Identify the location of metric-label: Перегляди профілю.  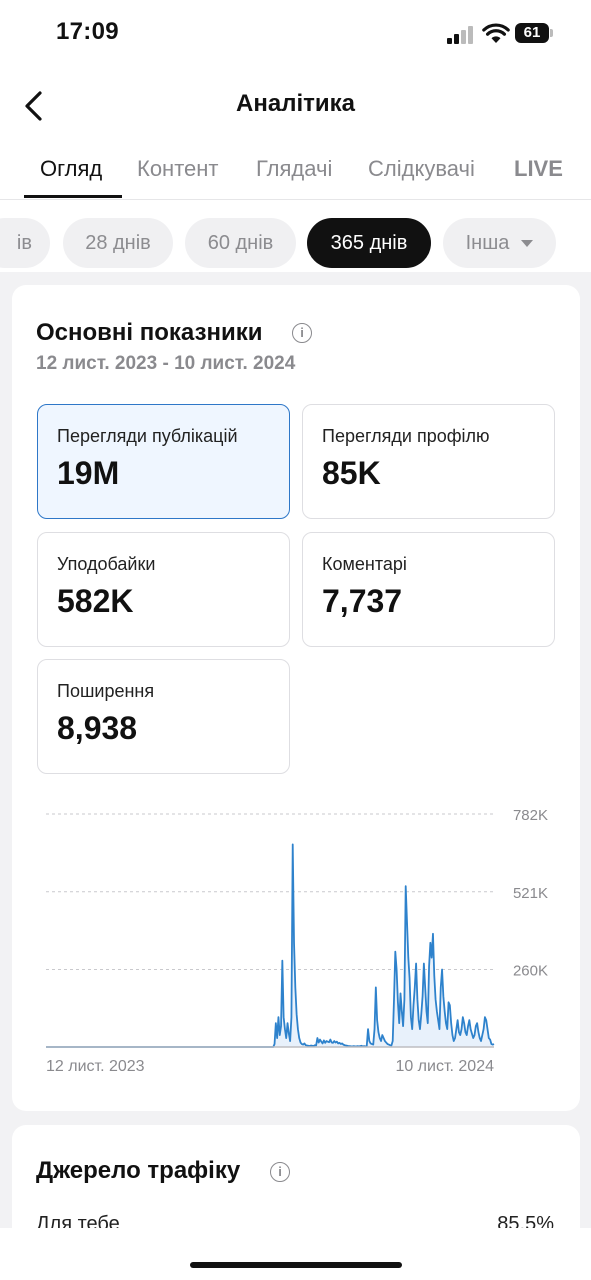
(406, 436).